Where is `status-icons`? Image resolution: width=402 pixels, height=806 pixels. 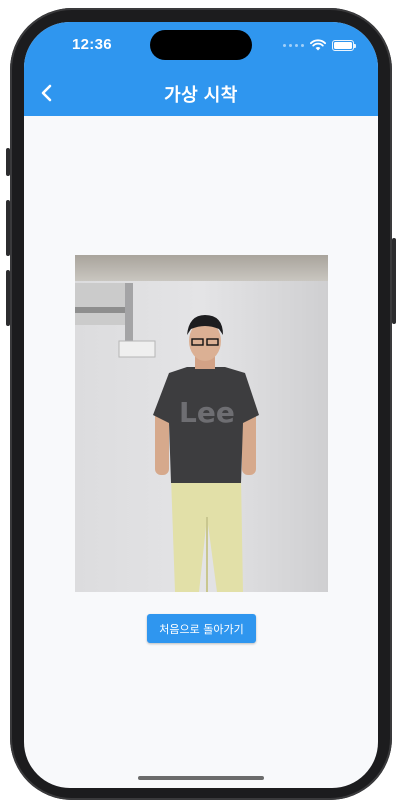 status-icons is located at coordinates (319, 45).